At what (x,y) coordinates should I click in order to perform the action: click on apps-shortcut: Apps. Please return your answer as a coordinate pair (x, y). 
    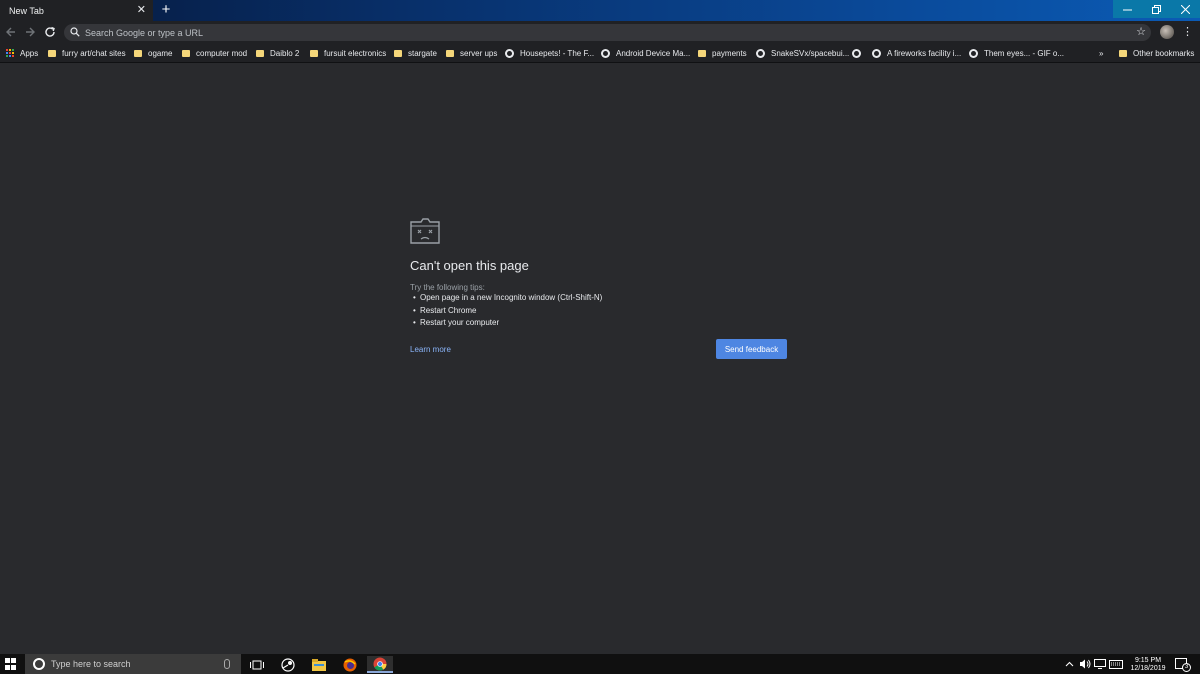
    Looking at the image, I should click on (22, 53).